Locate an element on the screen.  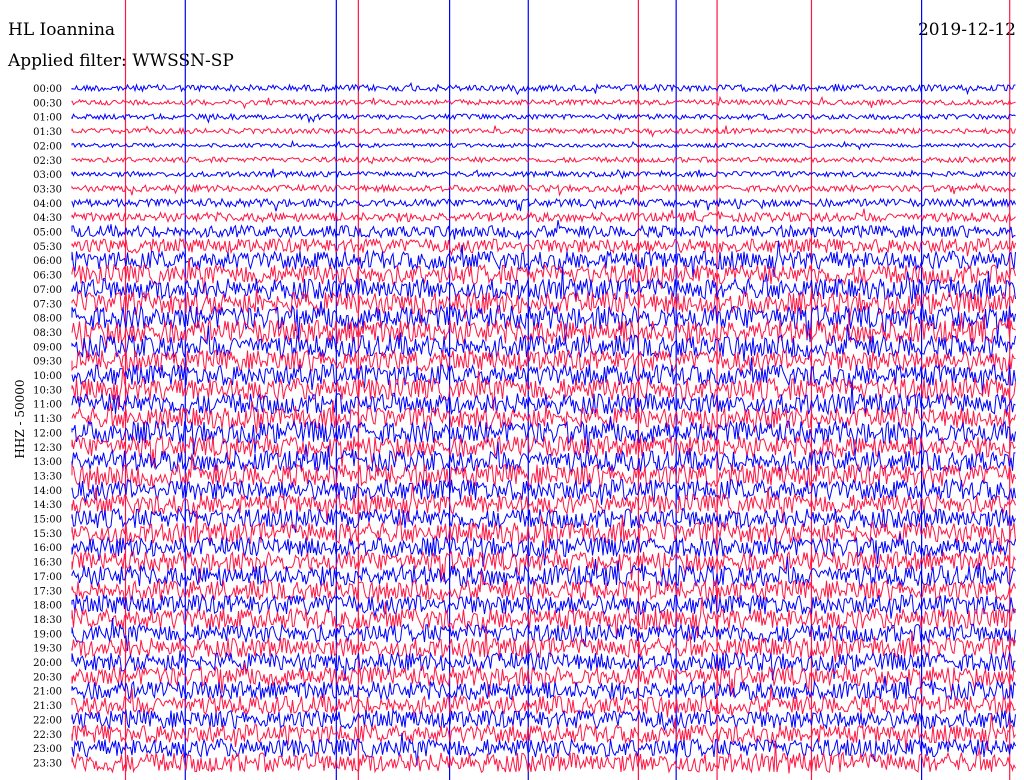
time-label: 21:00 is located at coordinates (47, 692).